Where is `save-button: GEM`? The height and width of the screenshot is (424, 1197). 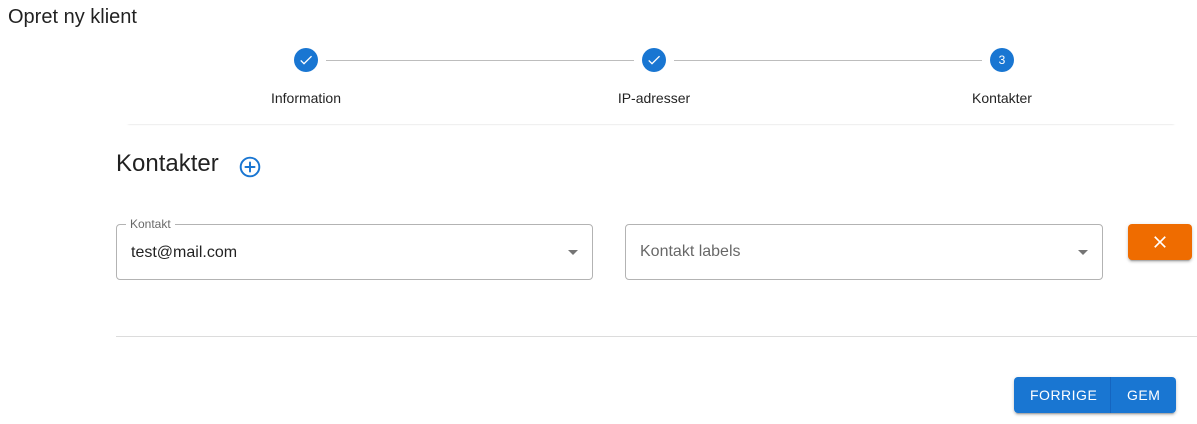 save-button: GEM is located at coordinates (1143, 395).